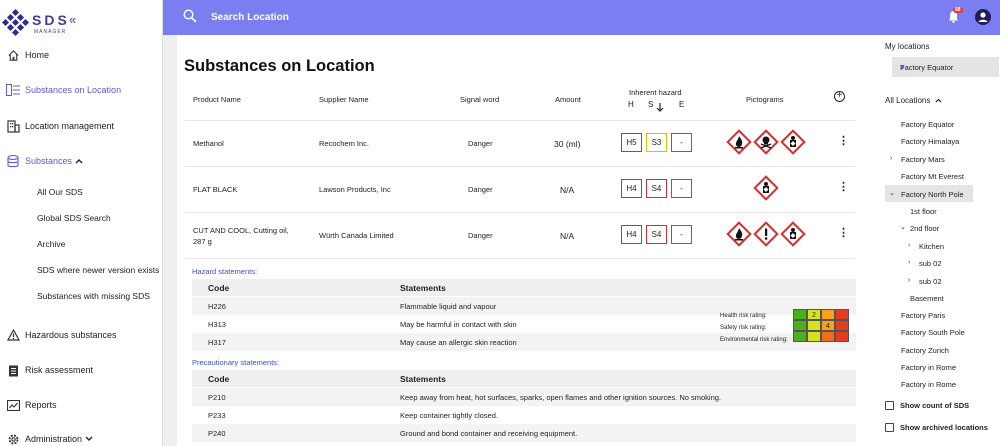  What do you see at coordinates (81, 55) in the screenshot?
I see `sidebar-item-home: Home` at bounding box center [81, 55].